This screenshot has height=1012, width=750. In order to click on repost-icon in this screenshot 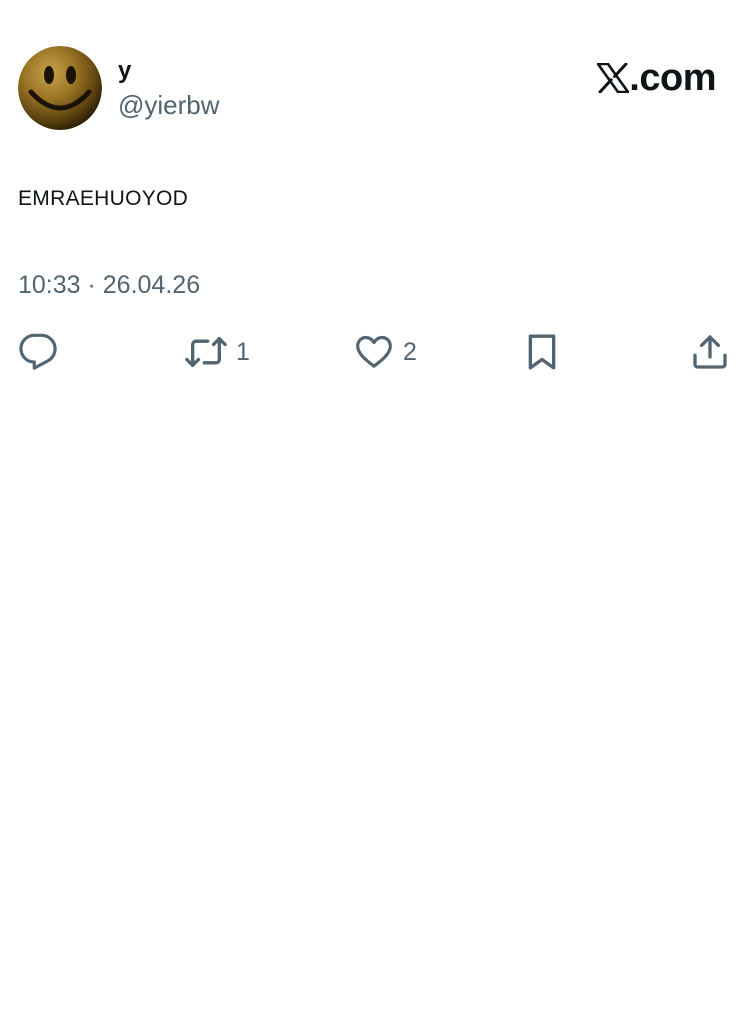, I will do `click(206, 352)`.